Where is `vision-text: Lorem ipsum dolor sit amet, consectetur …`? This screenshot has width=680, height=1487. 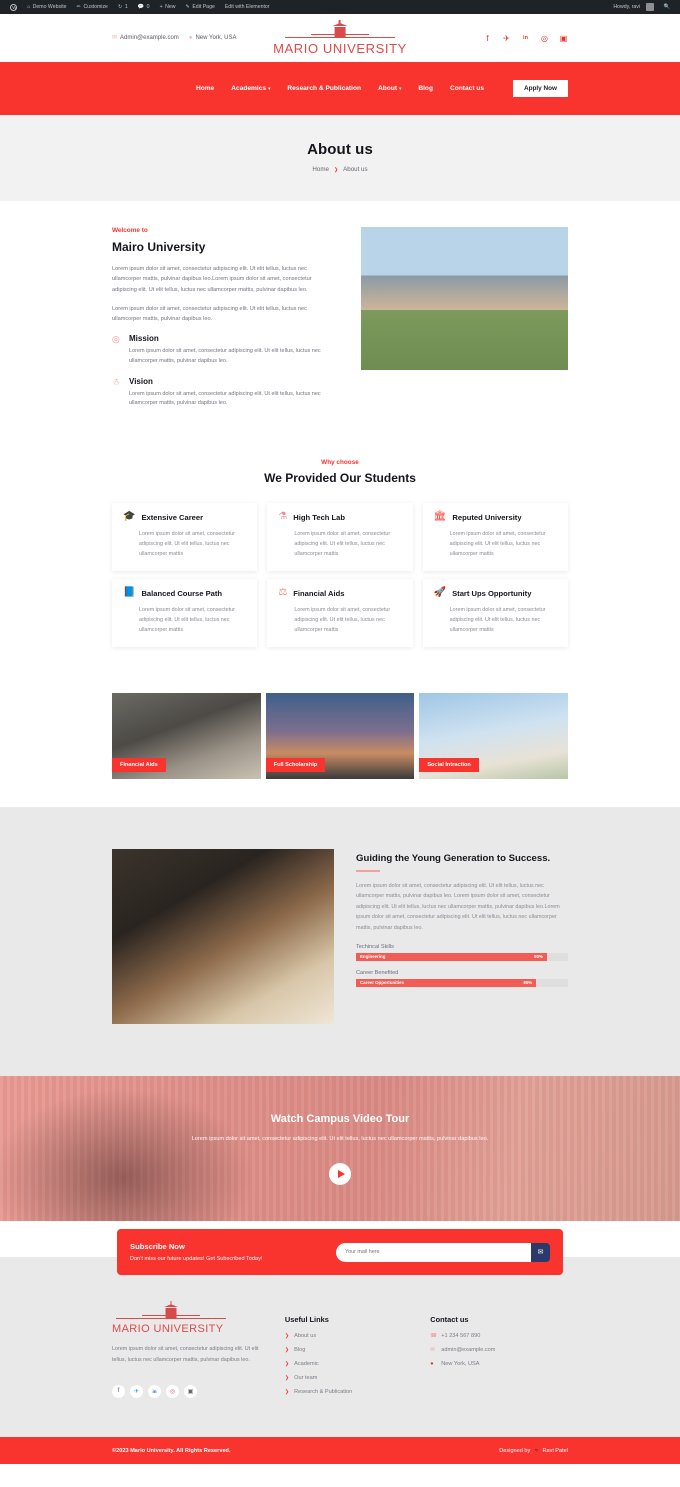 vision-text: Lorem ipsum dolor sit amet, consectetur … is located at coordinates (225, 398).